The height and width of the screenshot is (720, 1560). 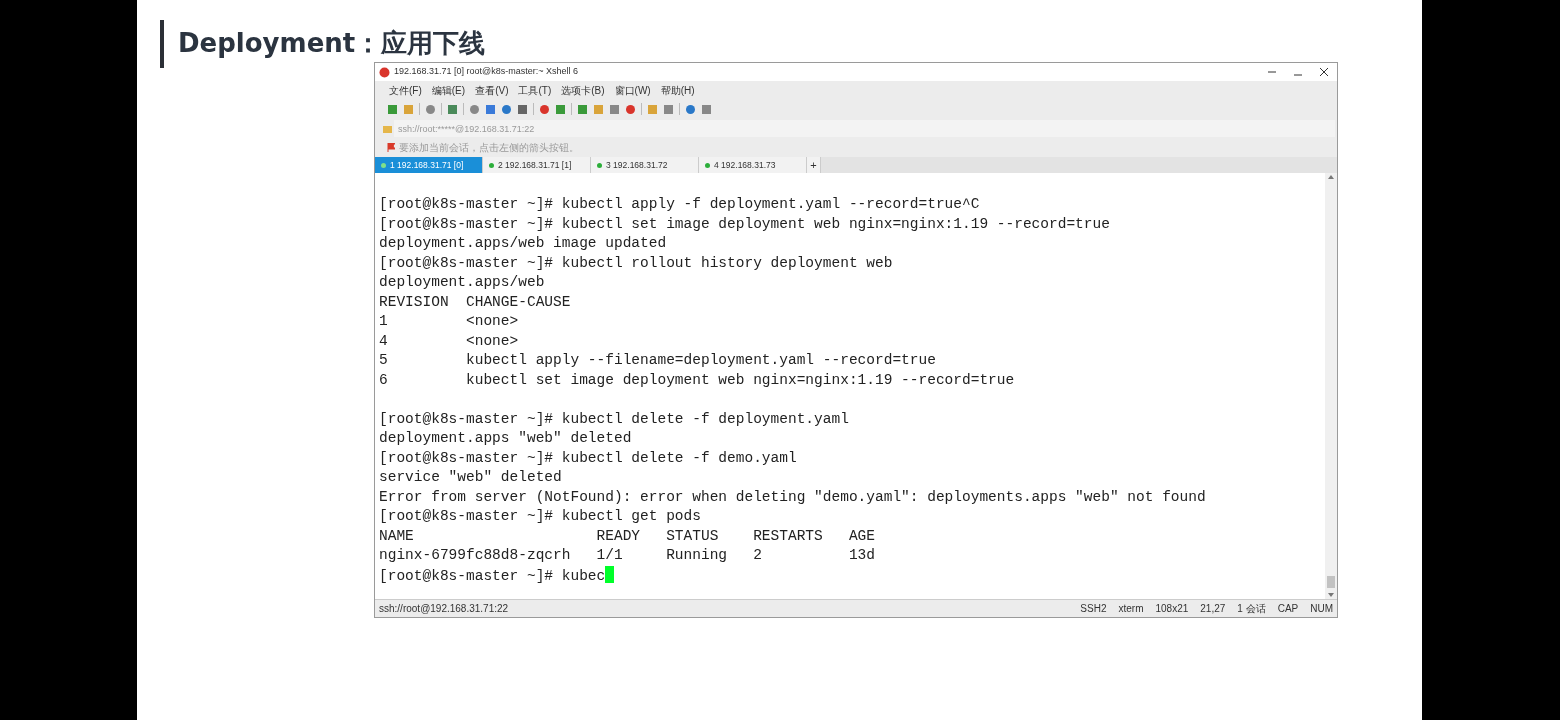 I want to click on terminal-line: [root@k8s-master ~]# kubectl delete -f demo.yaml, so click(x=588, y=458).